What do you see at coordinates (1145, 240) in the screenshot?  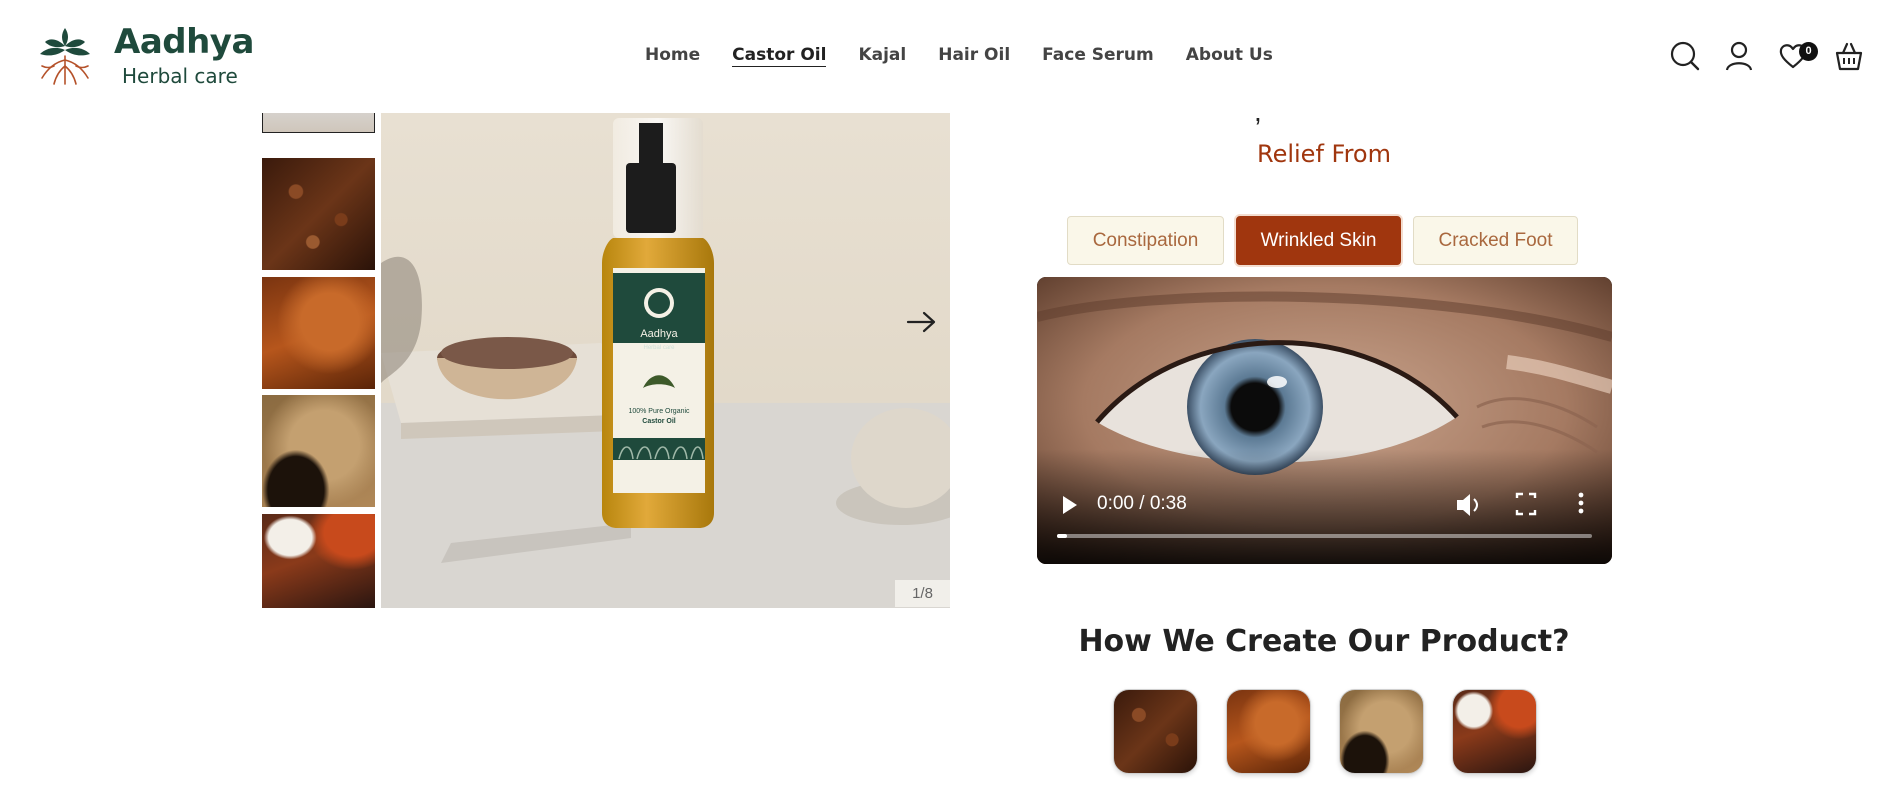 I see `tab-constipation: Constipation` at bounding box center [1145, 240].